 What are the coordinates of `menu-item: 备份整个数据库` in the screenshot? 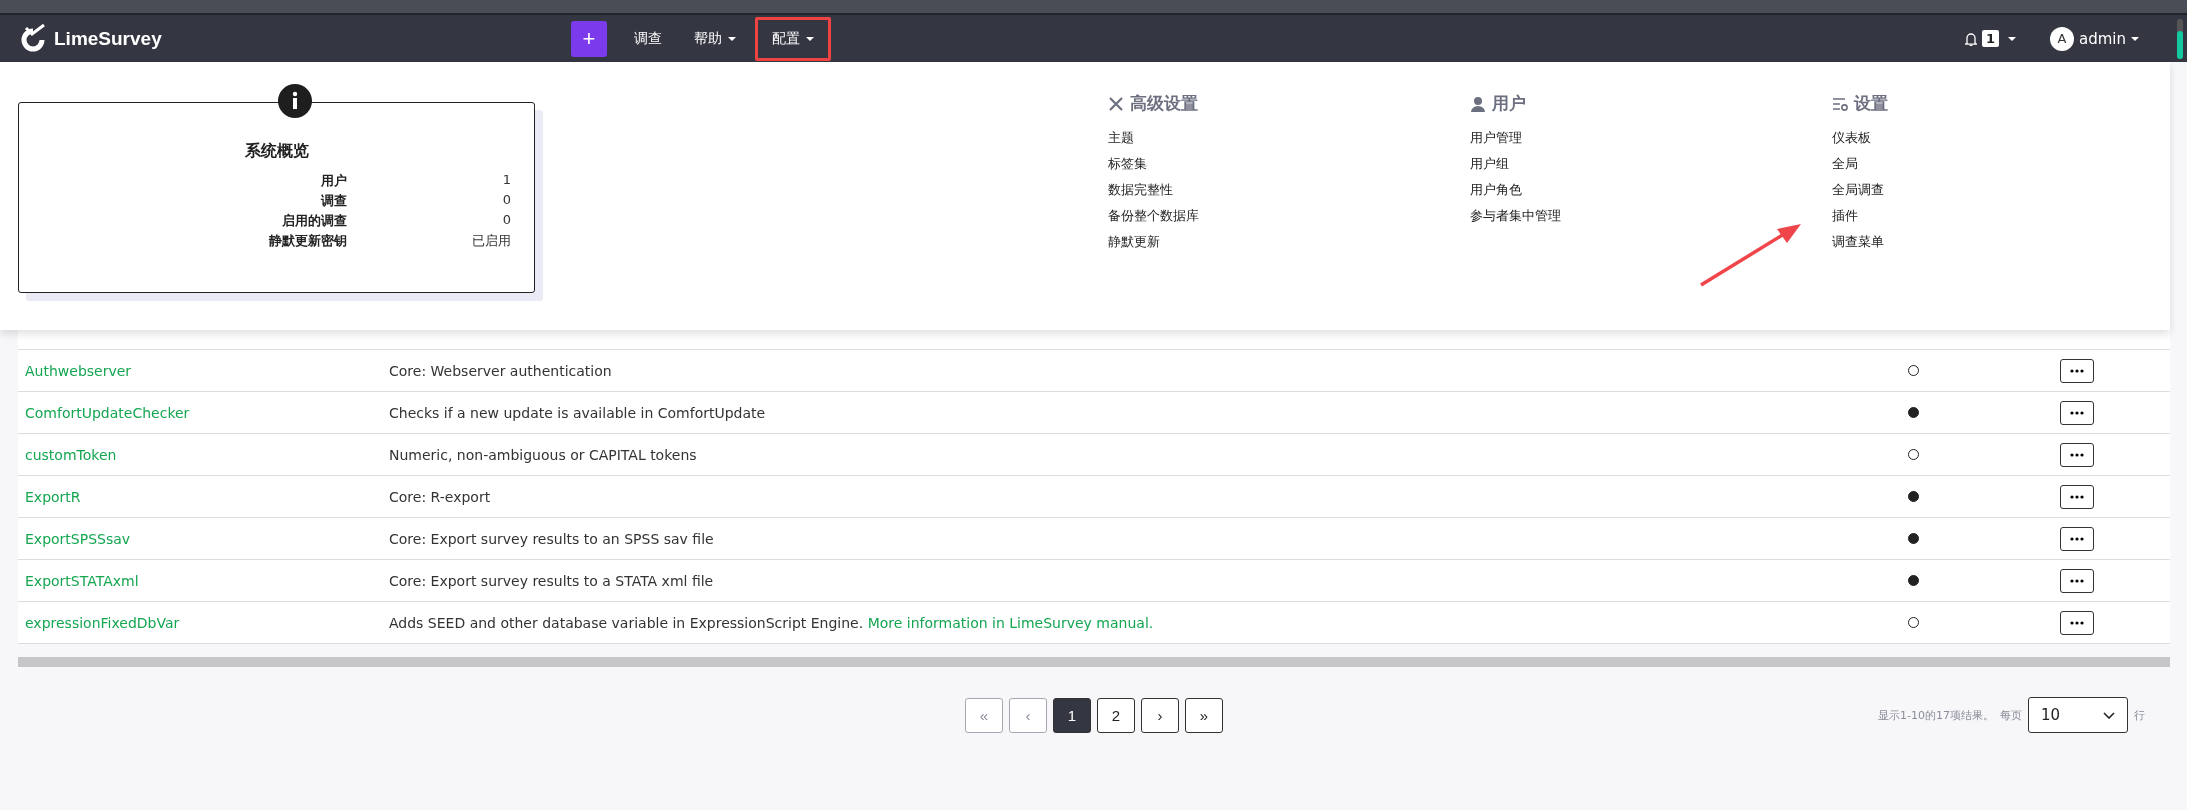 It's located at (1153, 216).